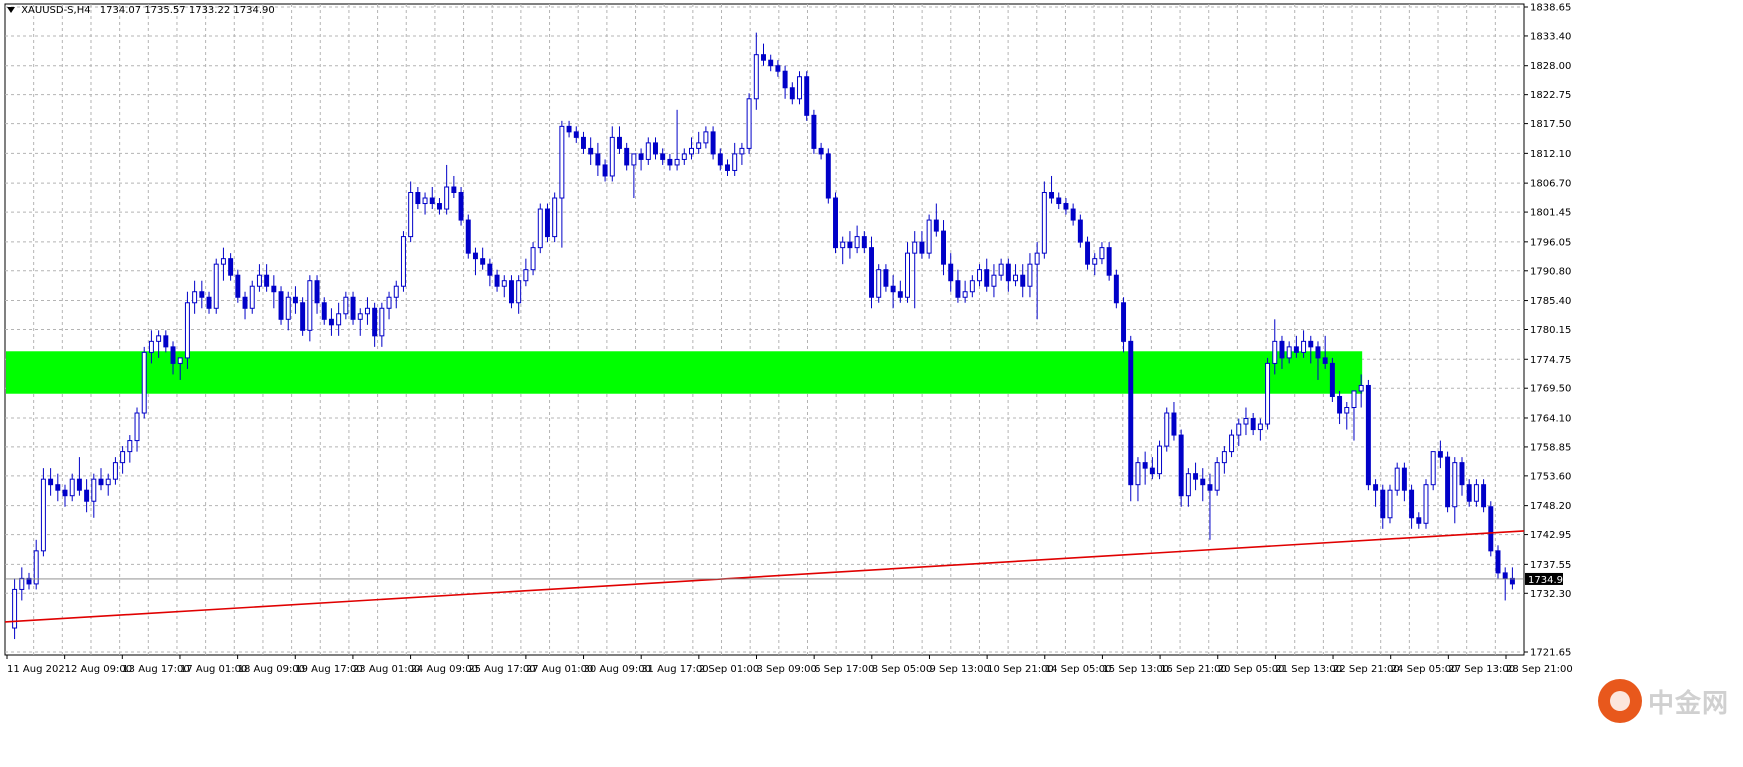 This screenshot has width=1743, height=767. I want to click on price-tick-label: 1742.95, so click(1550, 535).